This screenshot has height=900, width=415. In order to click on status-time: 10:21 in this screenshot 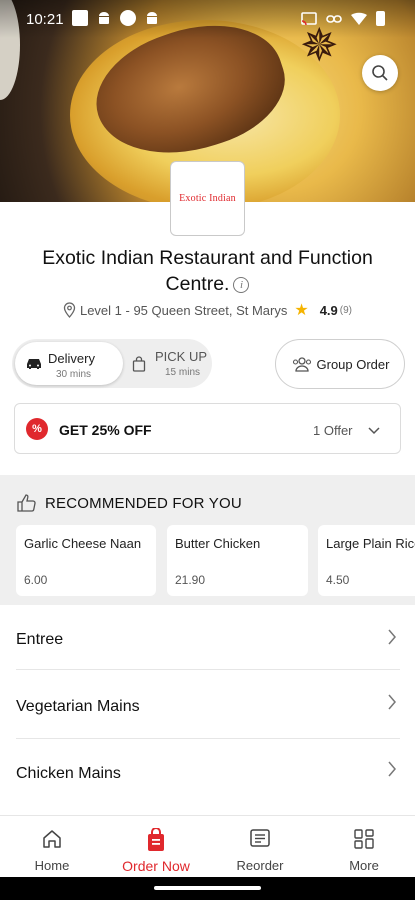, I will do `click(45, 19)`.